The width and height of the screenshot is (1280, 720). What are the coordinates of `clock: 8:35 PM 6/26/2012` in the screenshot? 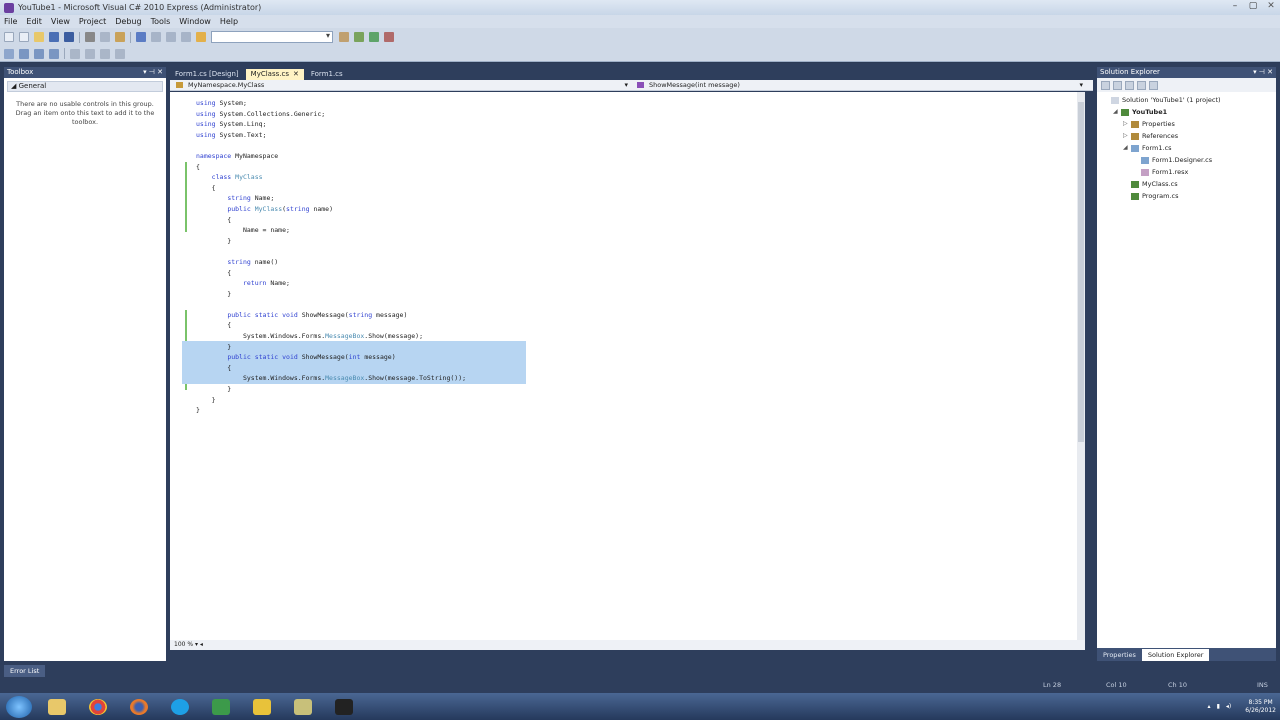 It's located at (1260, 707).